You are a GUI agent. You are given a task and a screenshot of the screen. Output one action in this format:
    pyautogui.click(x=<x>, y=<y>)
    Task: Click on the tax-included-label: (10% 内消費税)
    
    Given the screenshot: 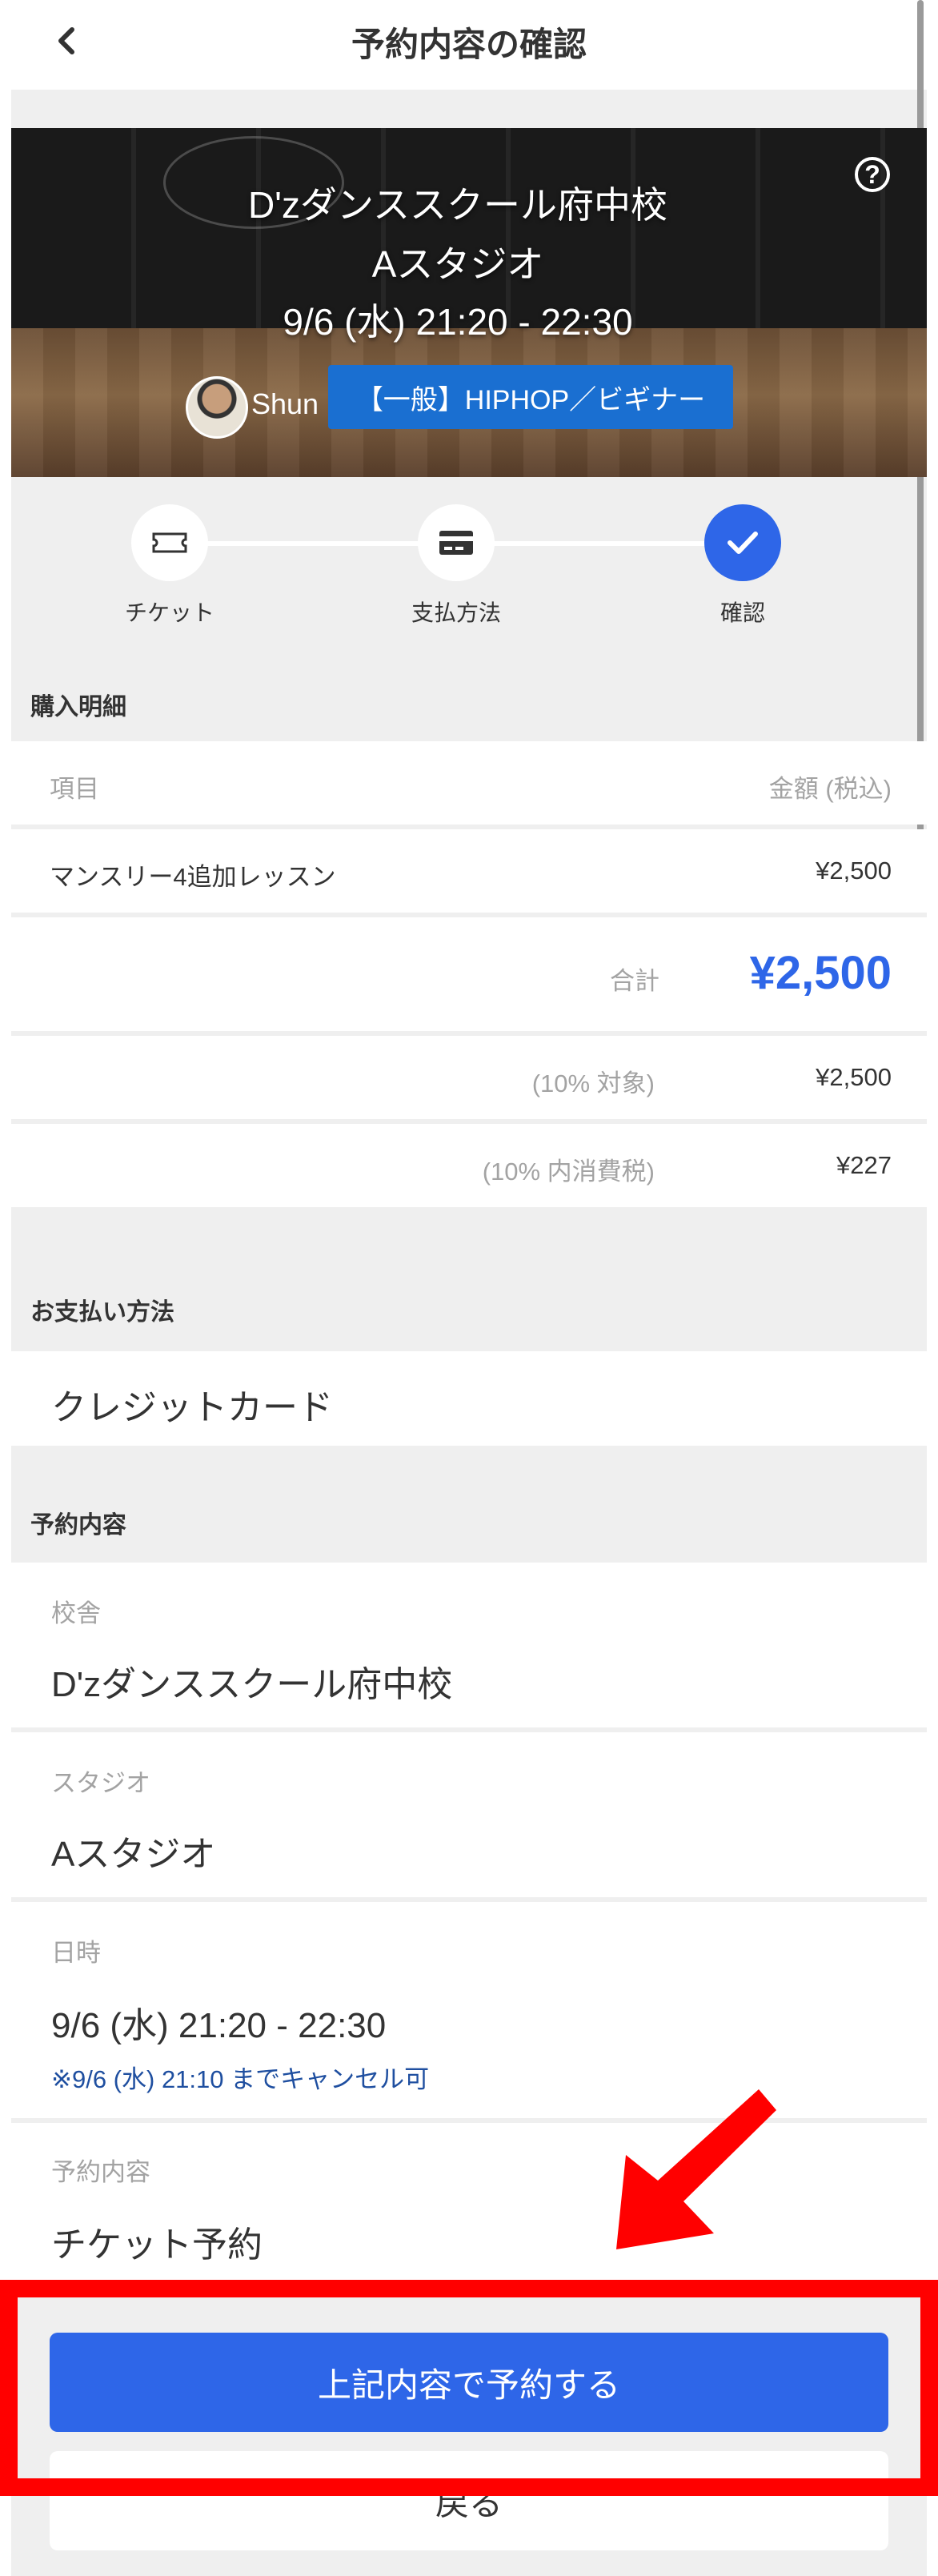 What is the action you would take?
    pyautogui.click(x=568, y=1172)
    